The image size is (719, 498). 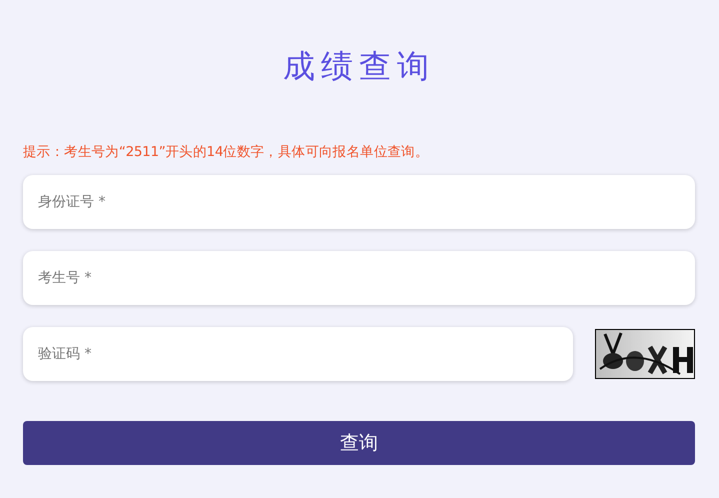 What do you see at coordinates (226, 152) in the screenshot?
I see `hint-text: 提示：考生号为“2511”开头的14位数字，具体可向报名单位查询。` at bounding box center [226, 152].